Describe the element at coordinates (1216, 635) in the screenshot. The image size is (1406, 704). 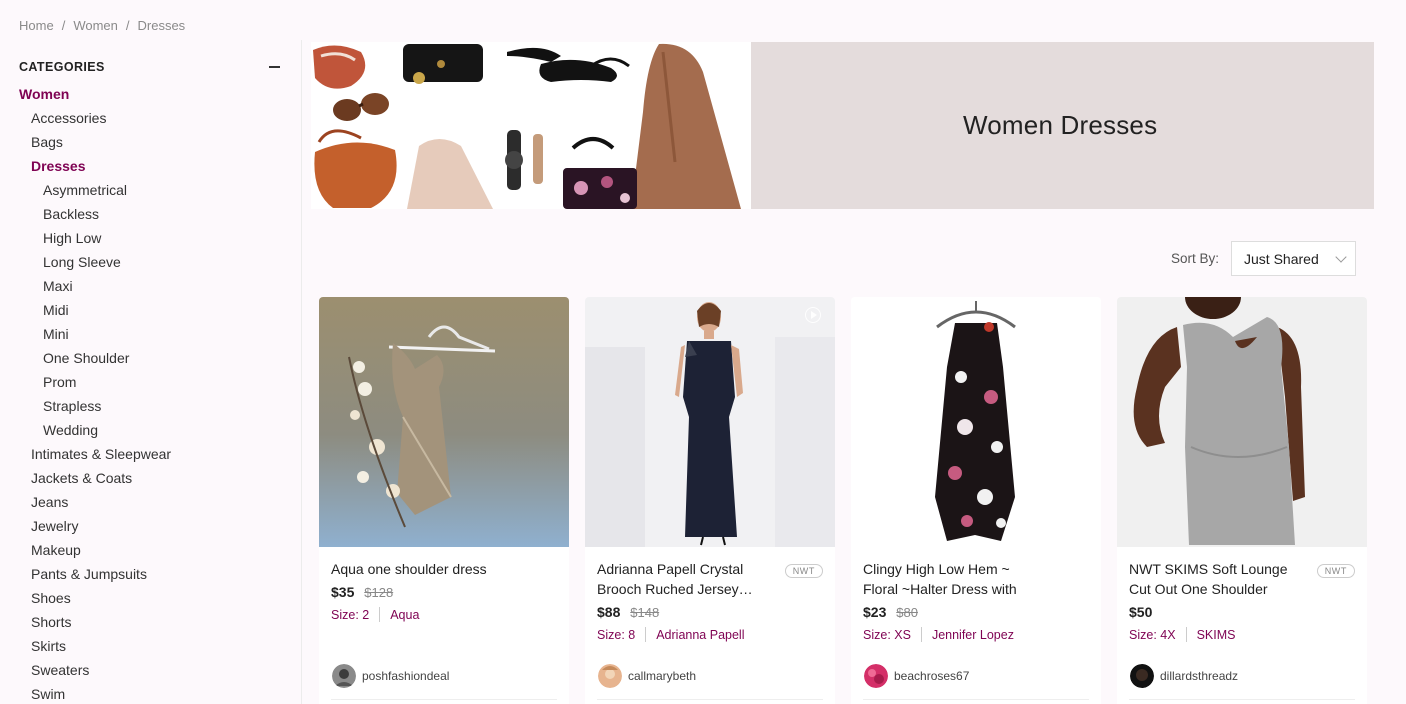
I see `listing-brand: SKIMS` at that location.